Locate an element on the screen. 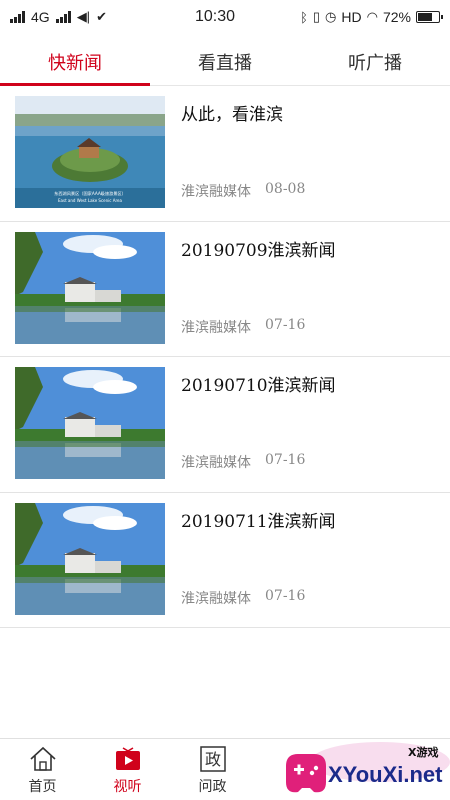 This screenshot has width=450, height=800. channel-tabs: 快新闻 看直播 听广播 is located at coordinates (225, 62).